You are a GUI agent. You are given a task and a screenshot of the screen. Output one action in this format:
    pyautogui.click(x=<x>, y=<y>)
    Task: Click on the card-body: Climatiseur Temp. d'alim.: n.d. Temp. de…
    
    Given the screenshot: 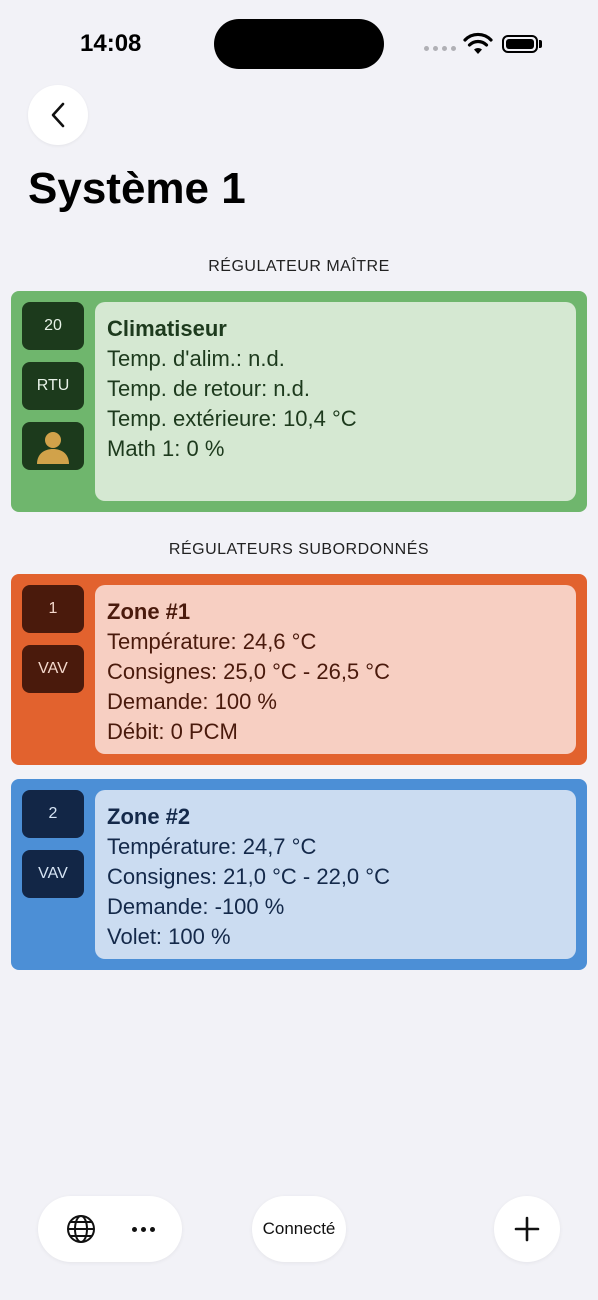 What is the action you would take?
    pyautogui.click(x=335, y=401)
    